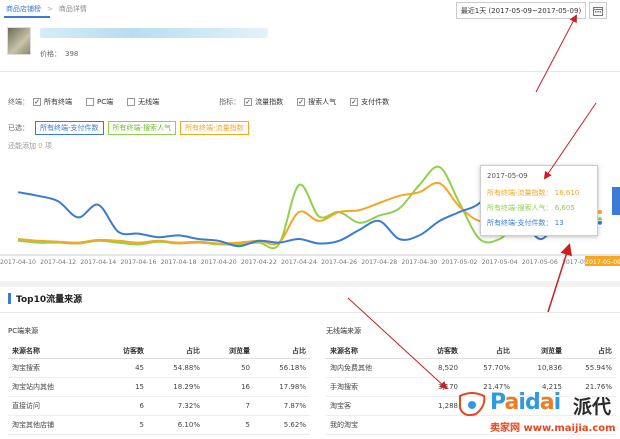 The height and width of the screenshot is (439, 620). What do you see at coordinates (364, 368) in the screenshot?
I see `table-cell: 淘内免费其他` at bounding box center [364, 368].